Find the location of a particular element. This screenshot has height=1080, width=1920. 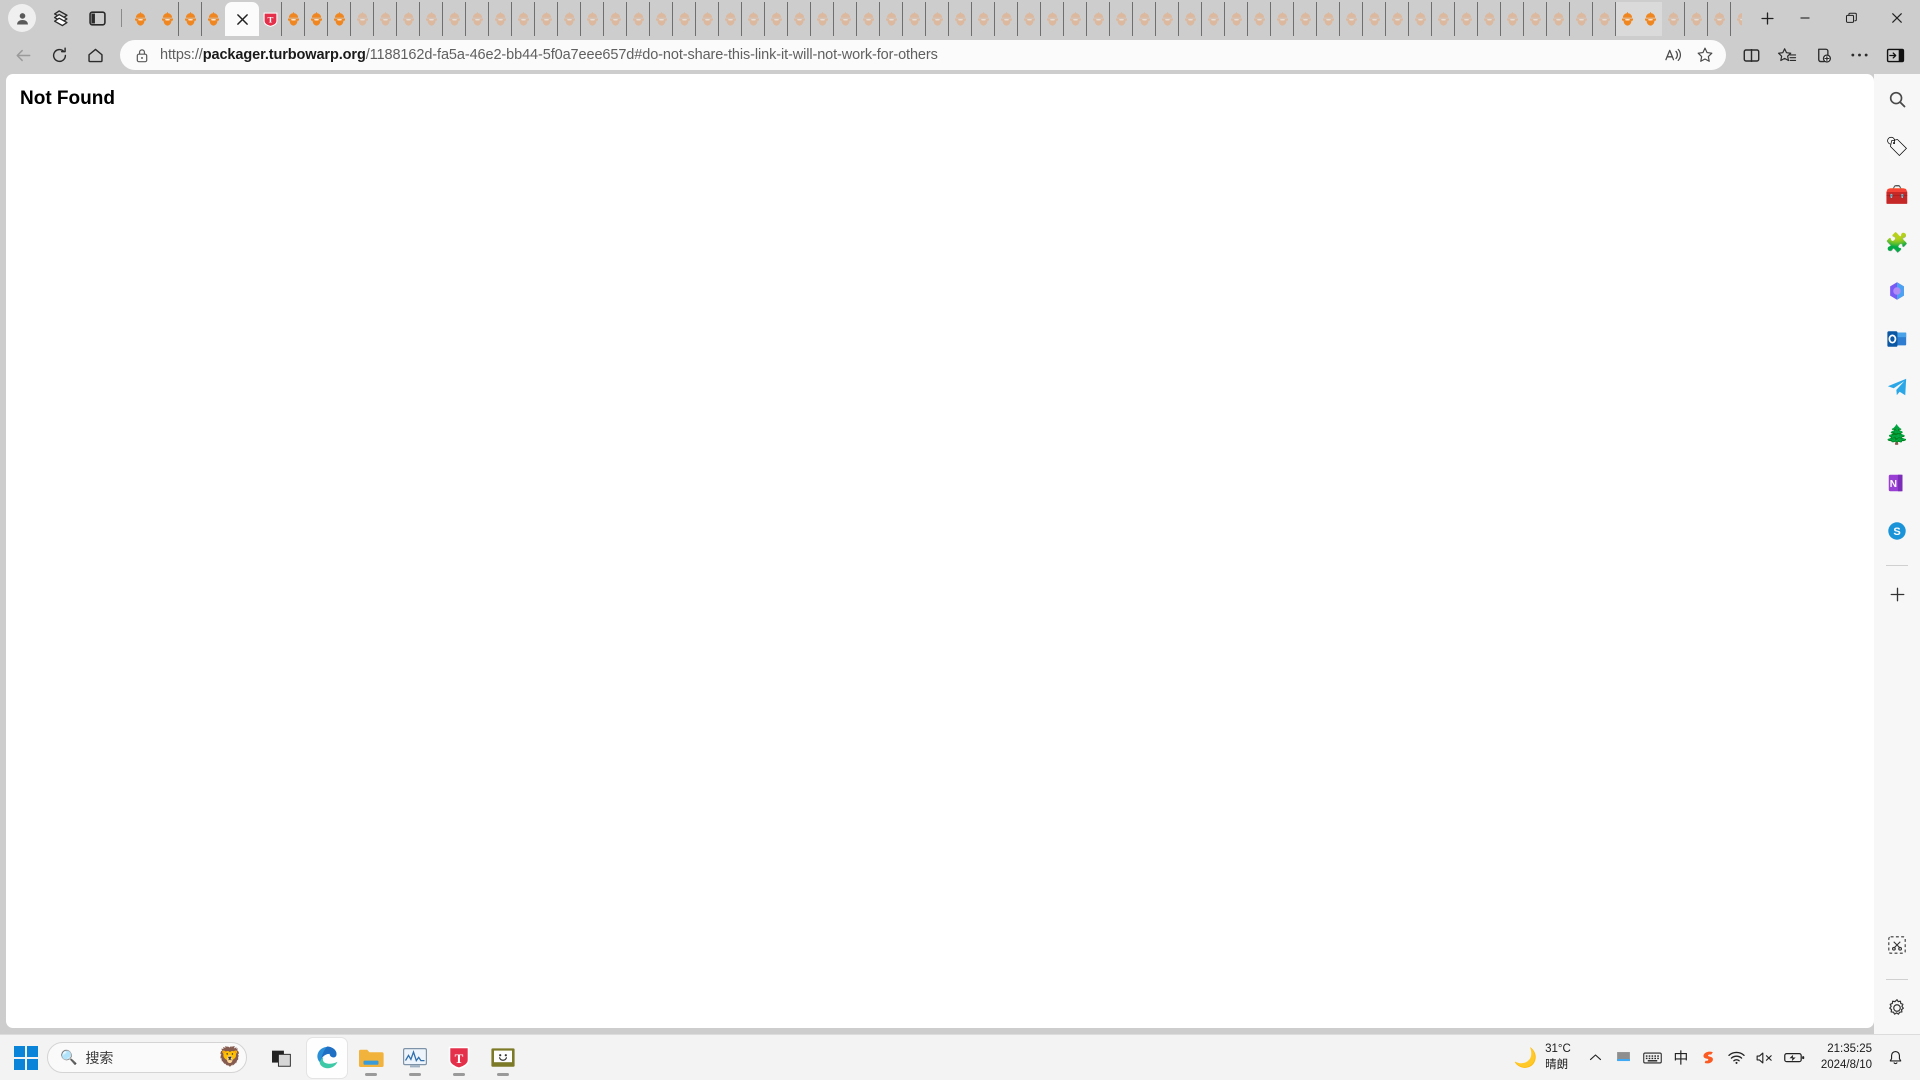

taskbar-app-file-explorer is located at coordinates (371, 1058).